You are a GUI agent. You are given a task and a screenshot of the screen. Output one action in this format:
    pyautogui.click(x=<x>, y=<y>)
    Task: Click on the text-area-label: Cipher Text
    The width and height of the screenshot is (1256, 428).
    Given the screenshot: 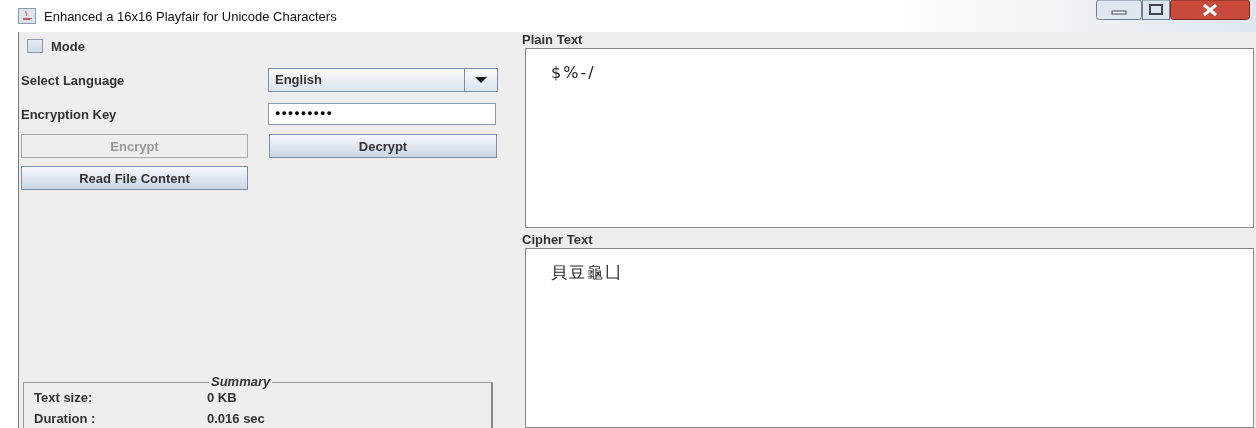 What is the action you would take?
    pyautogui.click(x=557, y=240)
    